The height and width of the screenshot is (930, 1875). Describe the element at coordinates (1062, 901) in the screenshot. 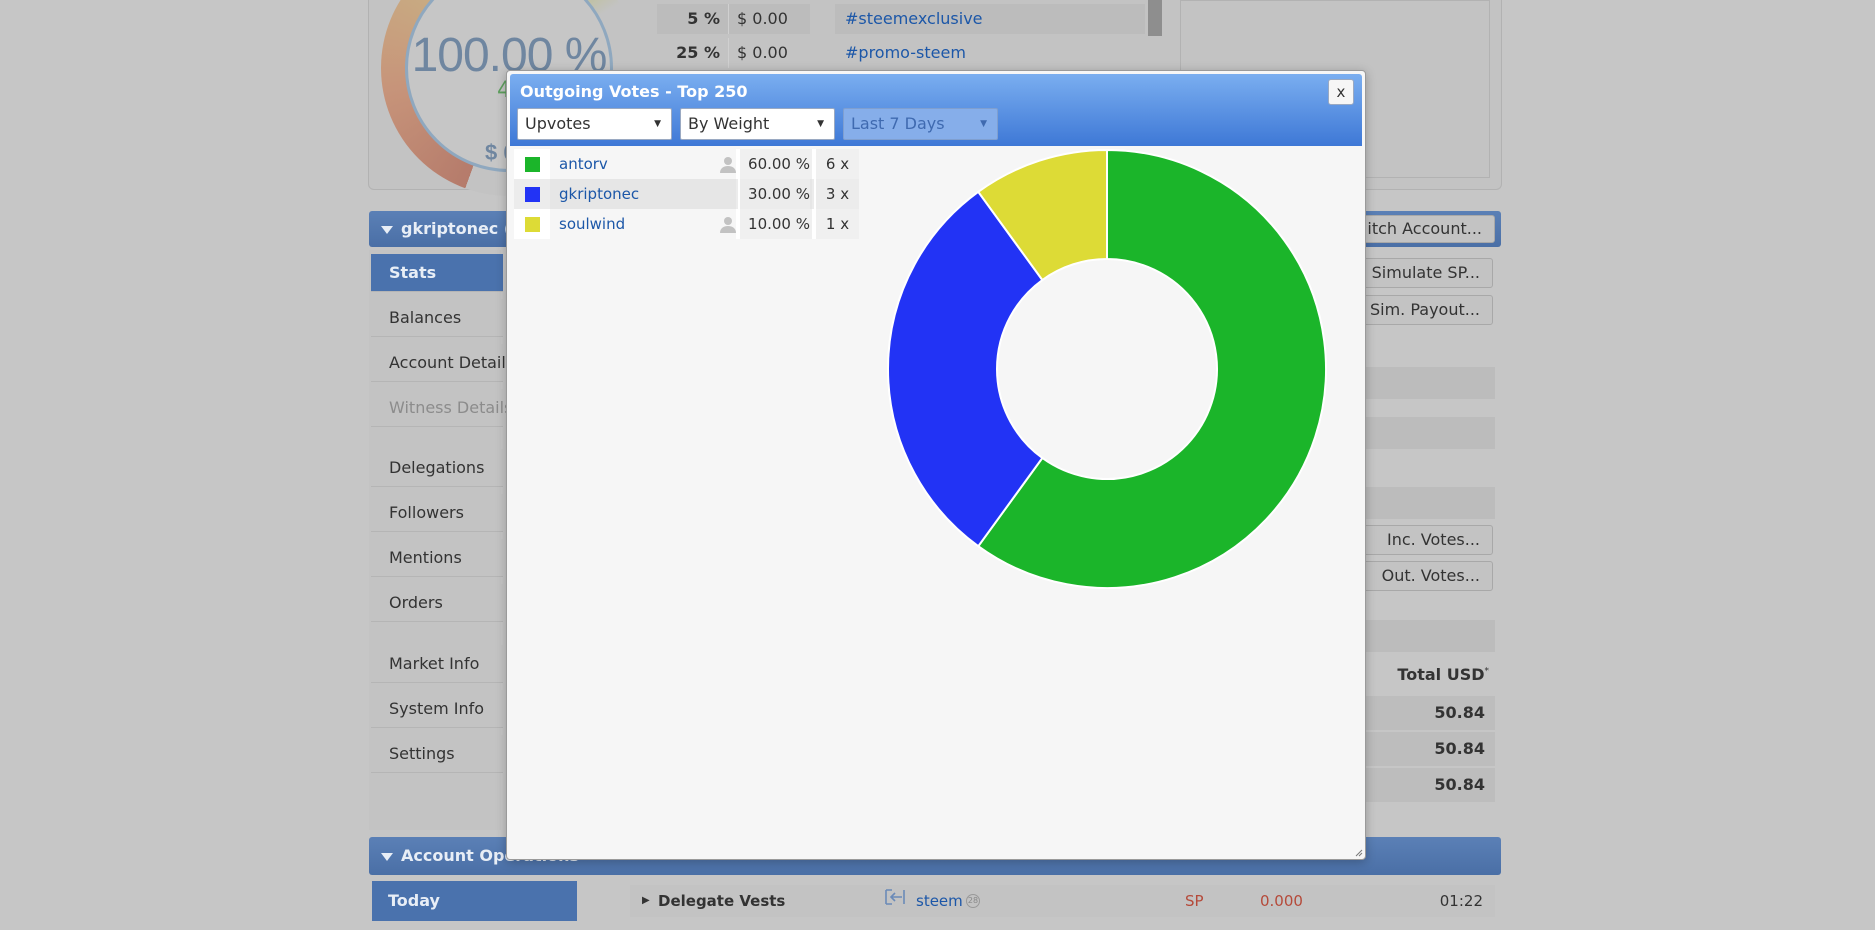

I see `operation-row: ▶ Delegate Vests steem 28 SP 0.000 01:22` at that location.